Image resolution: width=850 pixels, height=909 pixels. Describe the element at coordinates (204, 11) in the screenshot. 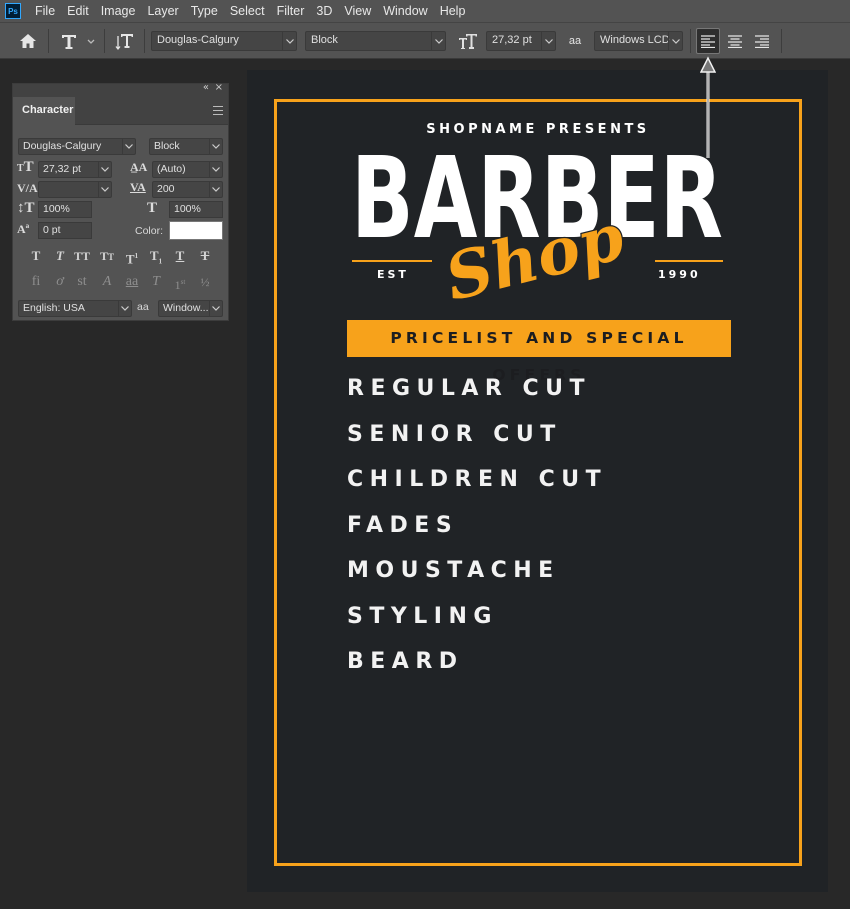

I see `menu-type: Type` at that location.